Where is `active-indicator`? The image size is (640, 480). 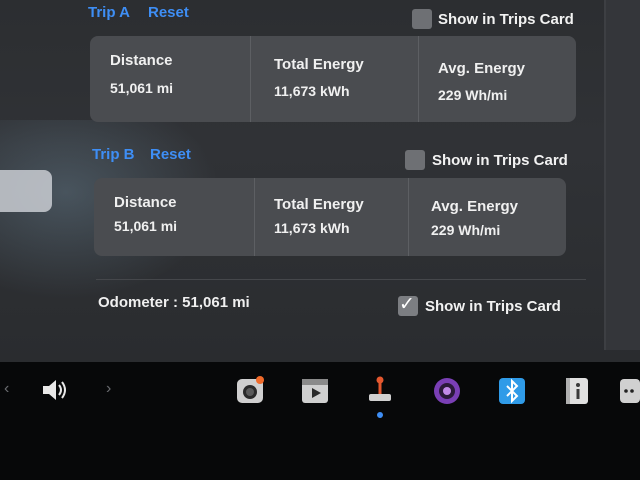
active-indicator is located at coordinates (380, 415).